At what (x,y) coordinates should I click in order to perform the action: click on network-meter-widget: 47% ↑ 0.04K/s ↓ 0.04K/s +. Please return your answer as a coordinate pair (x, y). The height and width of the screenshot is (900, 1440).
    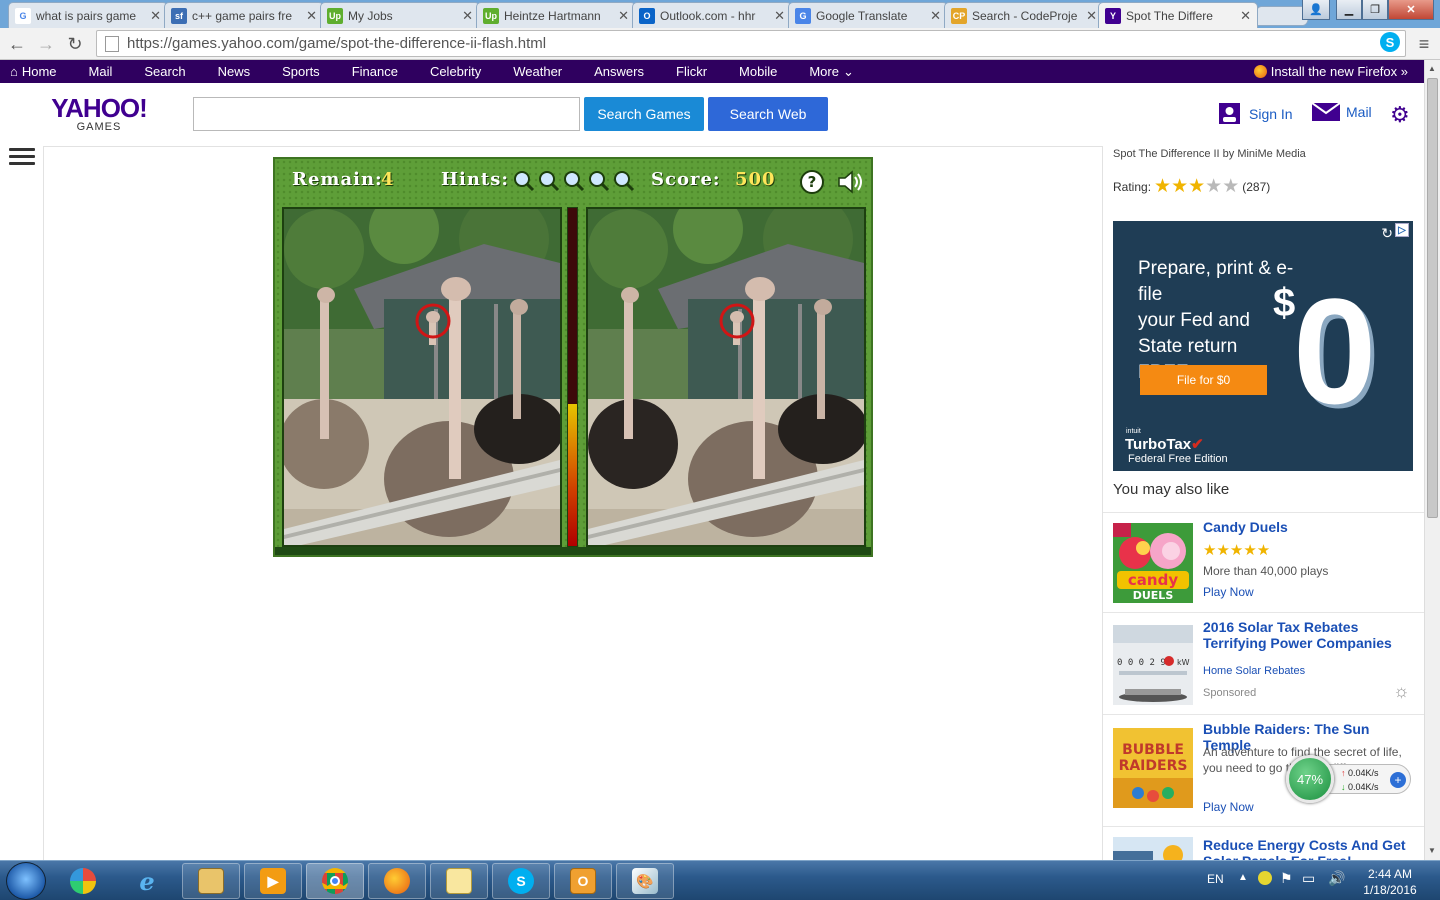
    Looking at the image, I should click on (1349, 779).